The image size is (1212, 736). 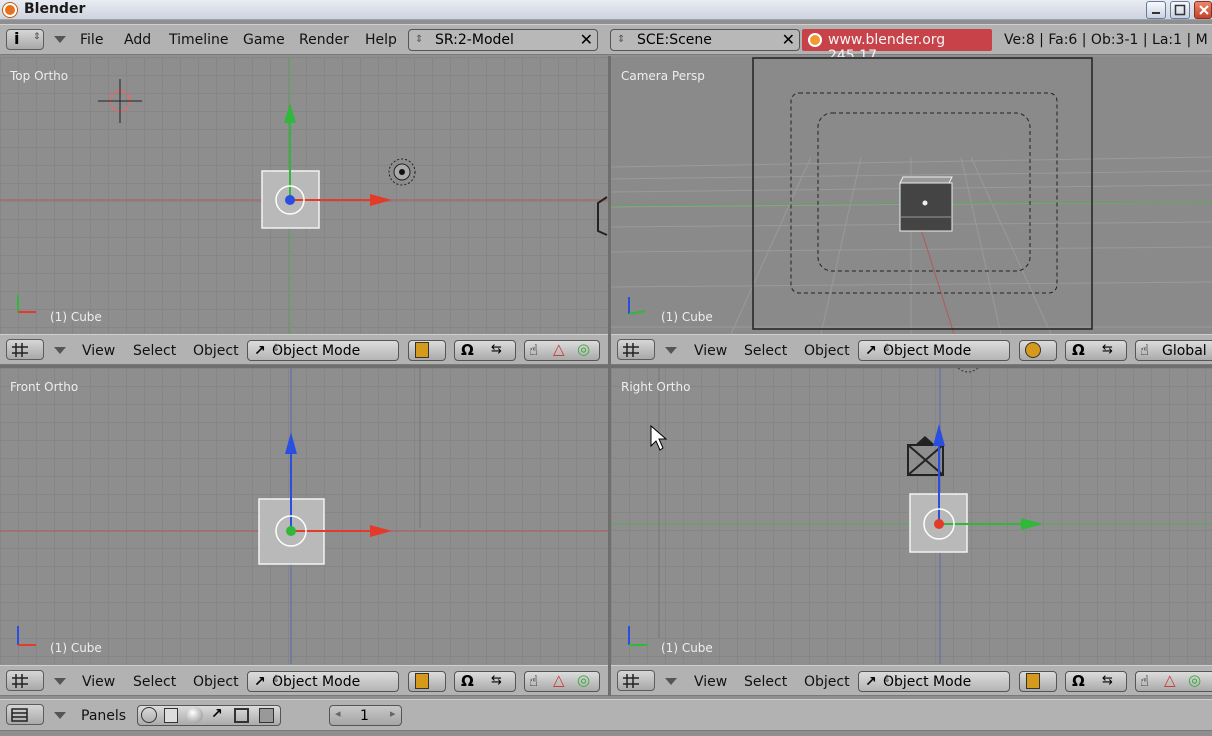 What do you see at coordinates (266, 715) in the screenshot?
I see `scene-context-icon` at bounding box center [266, 715].